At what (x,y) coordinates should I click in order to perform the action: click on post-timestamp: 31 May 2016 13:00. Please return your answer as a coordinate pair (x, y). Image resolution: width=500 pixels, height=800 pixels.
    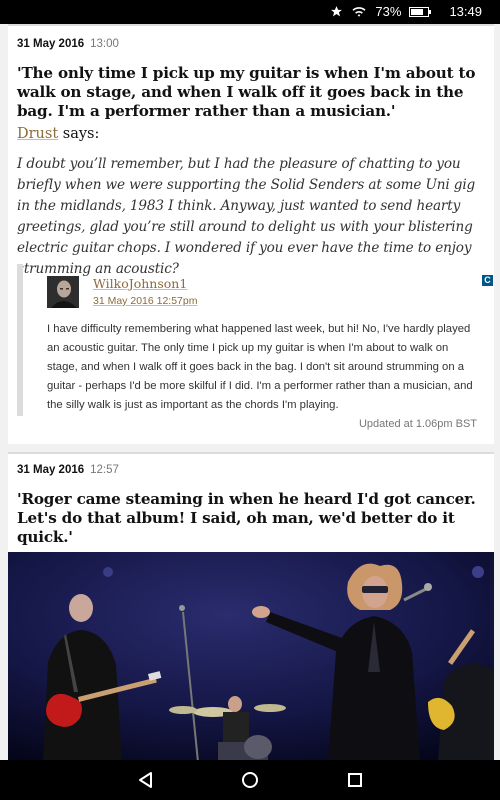
    Looking at the image, I should click on (68, 44).